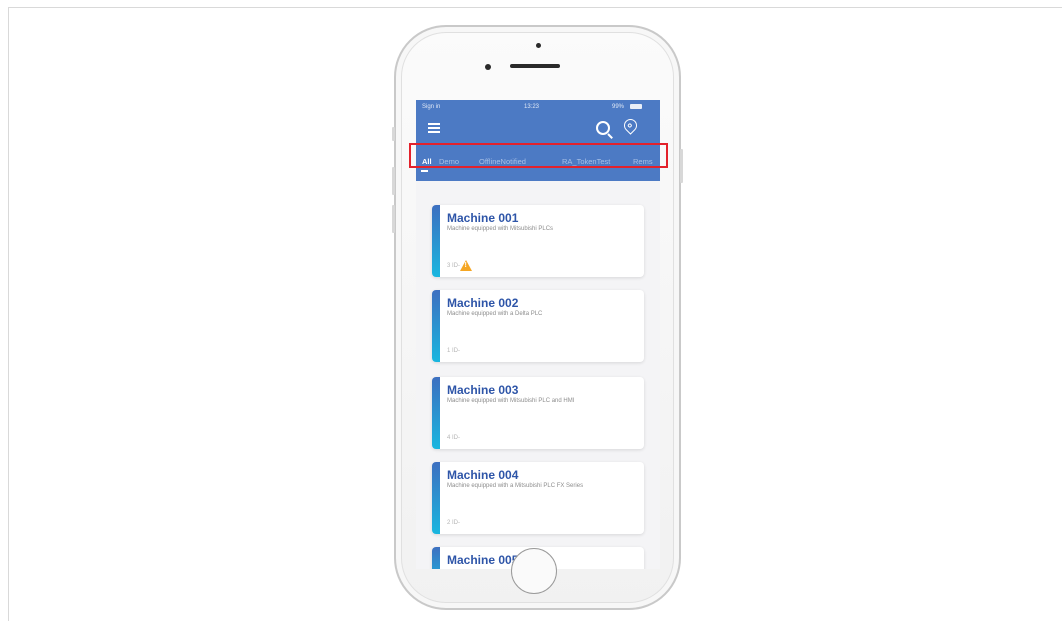 The height and width of the screenshot is (621, 1062). Describe the element at coordinates (618, 107) in the screenshot. I see `battery-percent: 99%` at that location.